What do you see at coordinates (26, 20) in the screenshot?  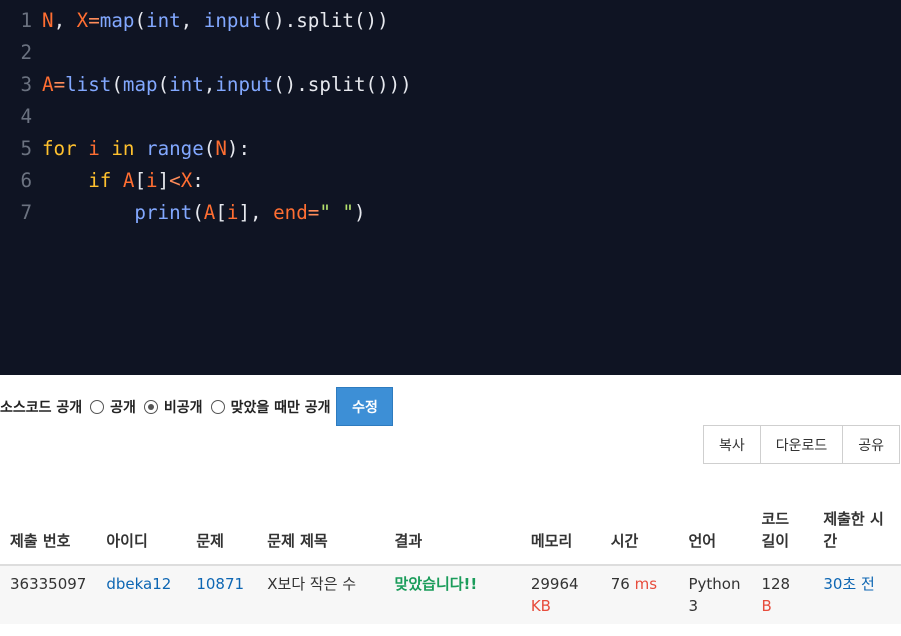 I see `line-number: 1` at bounding box center [26, 20].